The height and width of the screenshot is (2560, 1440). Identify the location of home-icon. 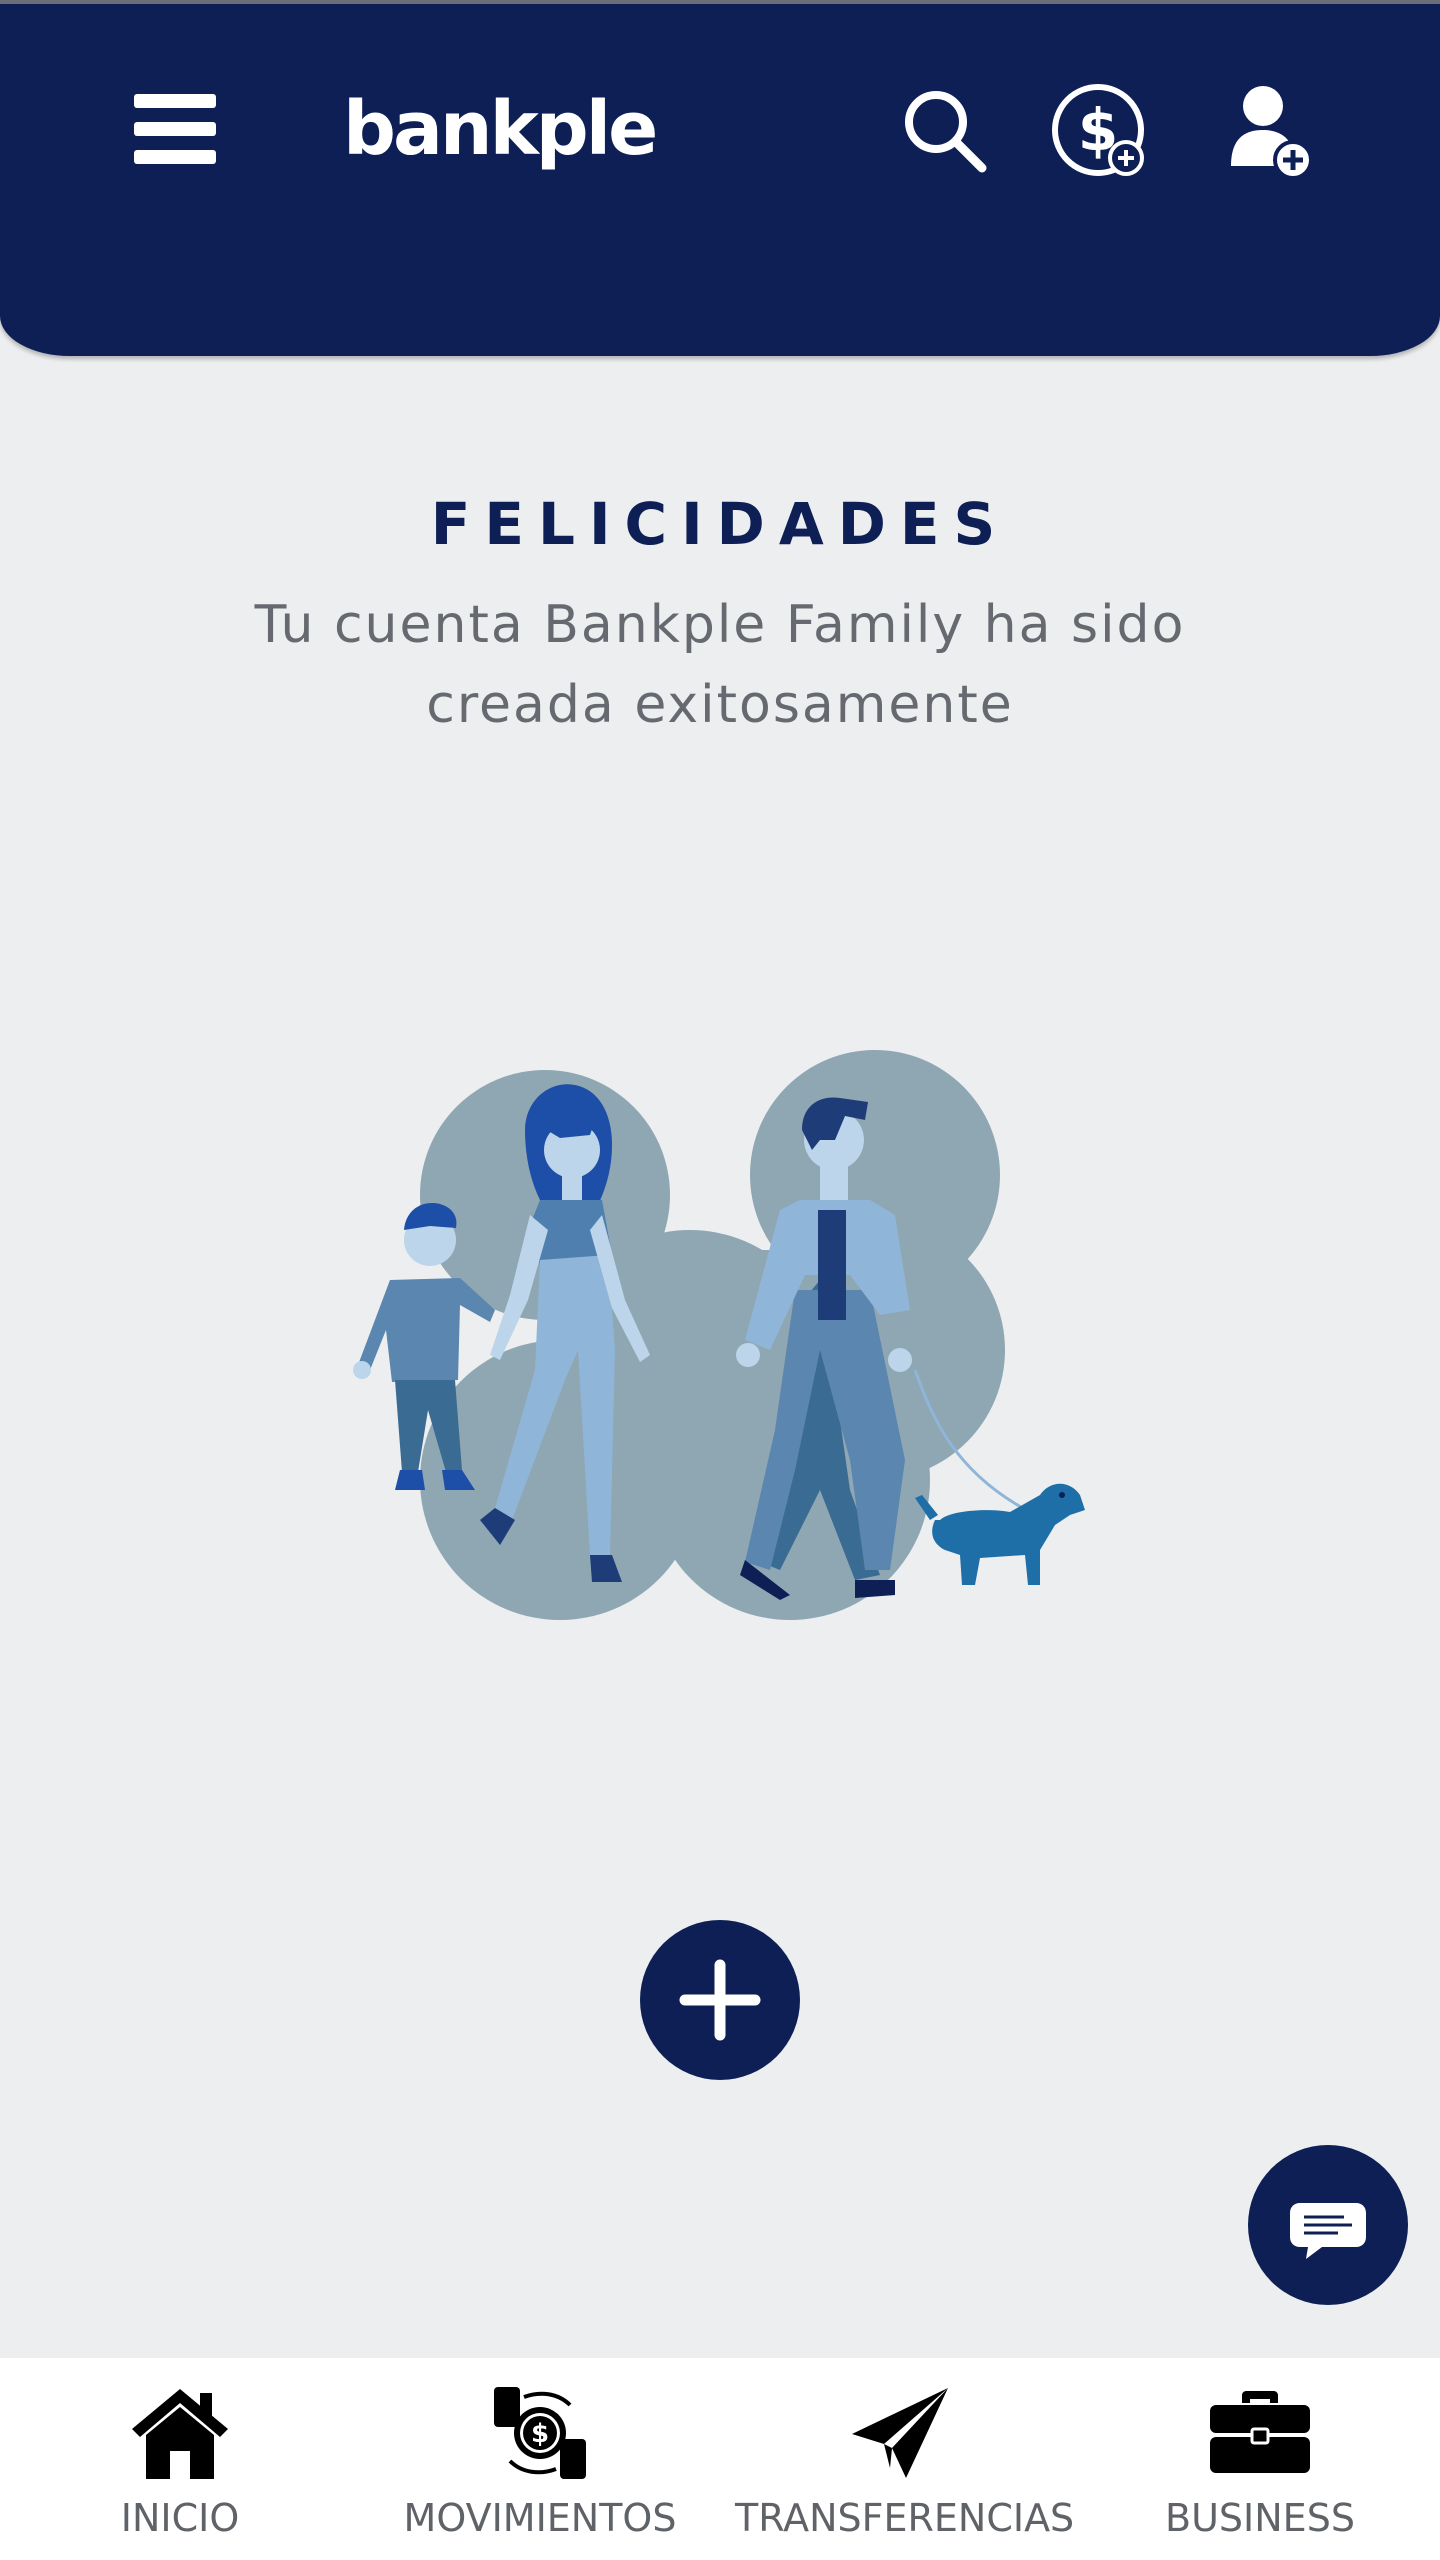
(180, 2434).